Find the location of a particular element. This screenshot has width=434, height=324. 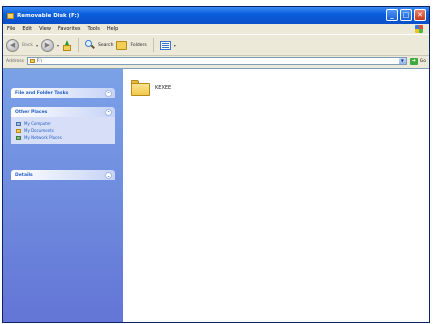

address-bar: Address F:\ ▼ ➜ Go is located at coordinates (216, 61).